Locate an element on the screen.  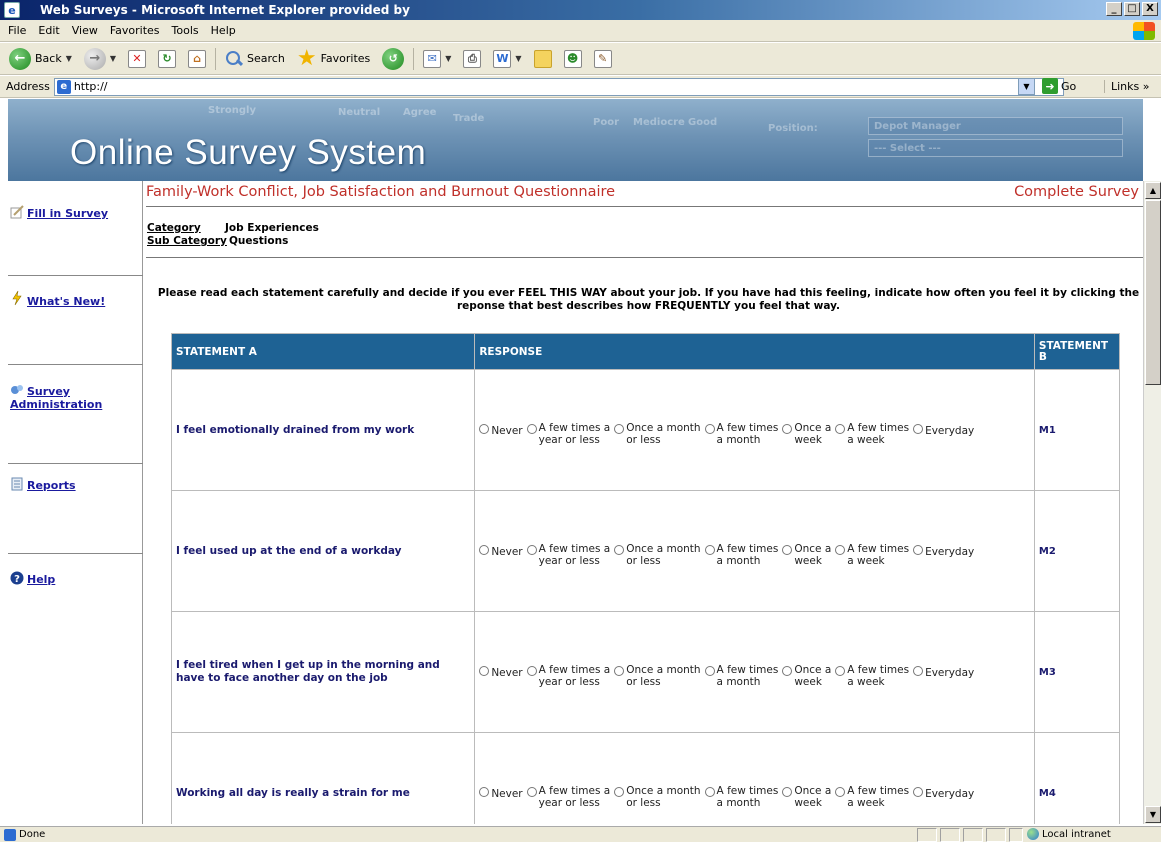
history-button: ↺ is located at coordinates (393, 59).